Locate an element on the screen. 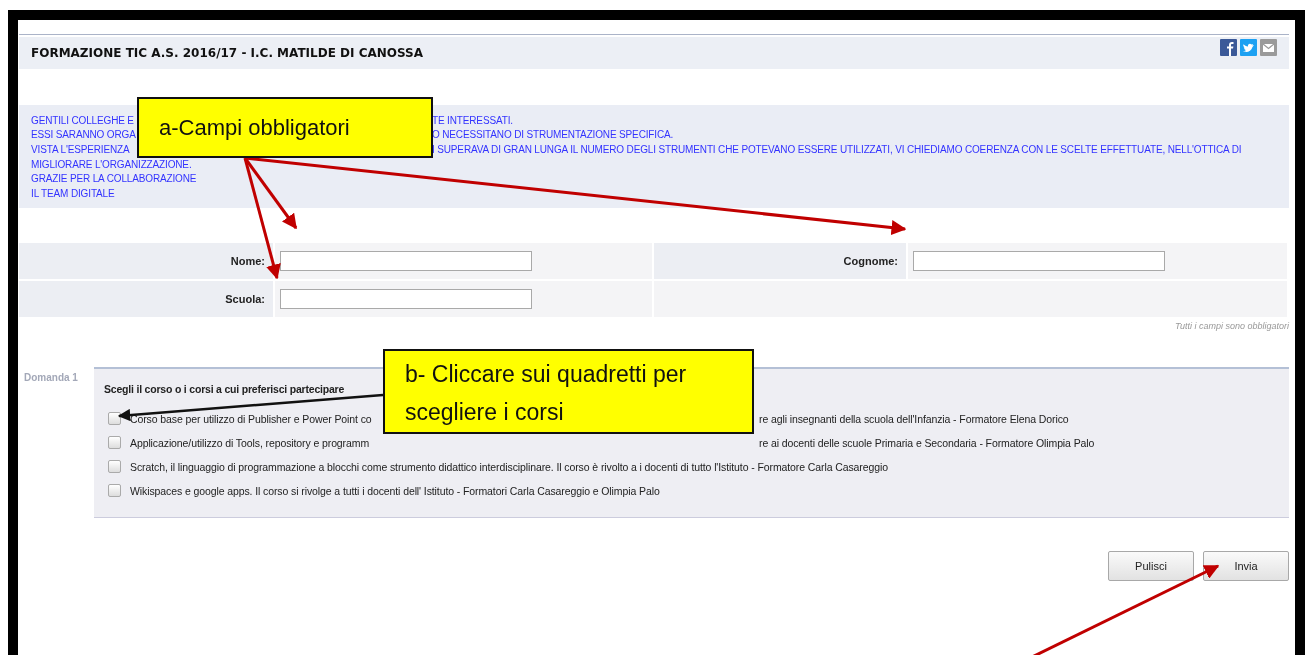 The width and height of the screenshot is (1309, 655). question-number: Domanda 1 is located at coordinates (51, 377).